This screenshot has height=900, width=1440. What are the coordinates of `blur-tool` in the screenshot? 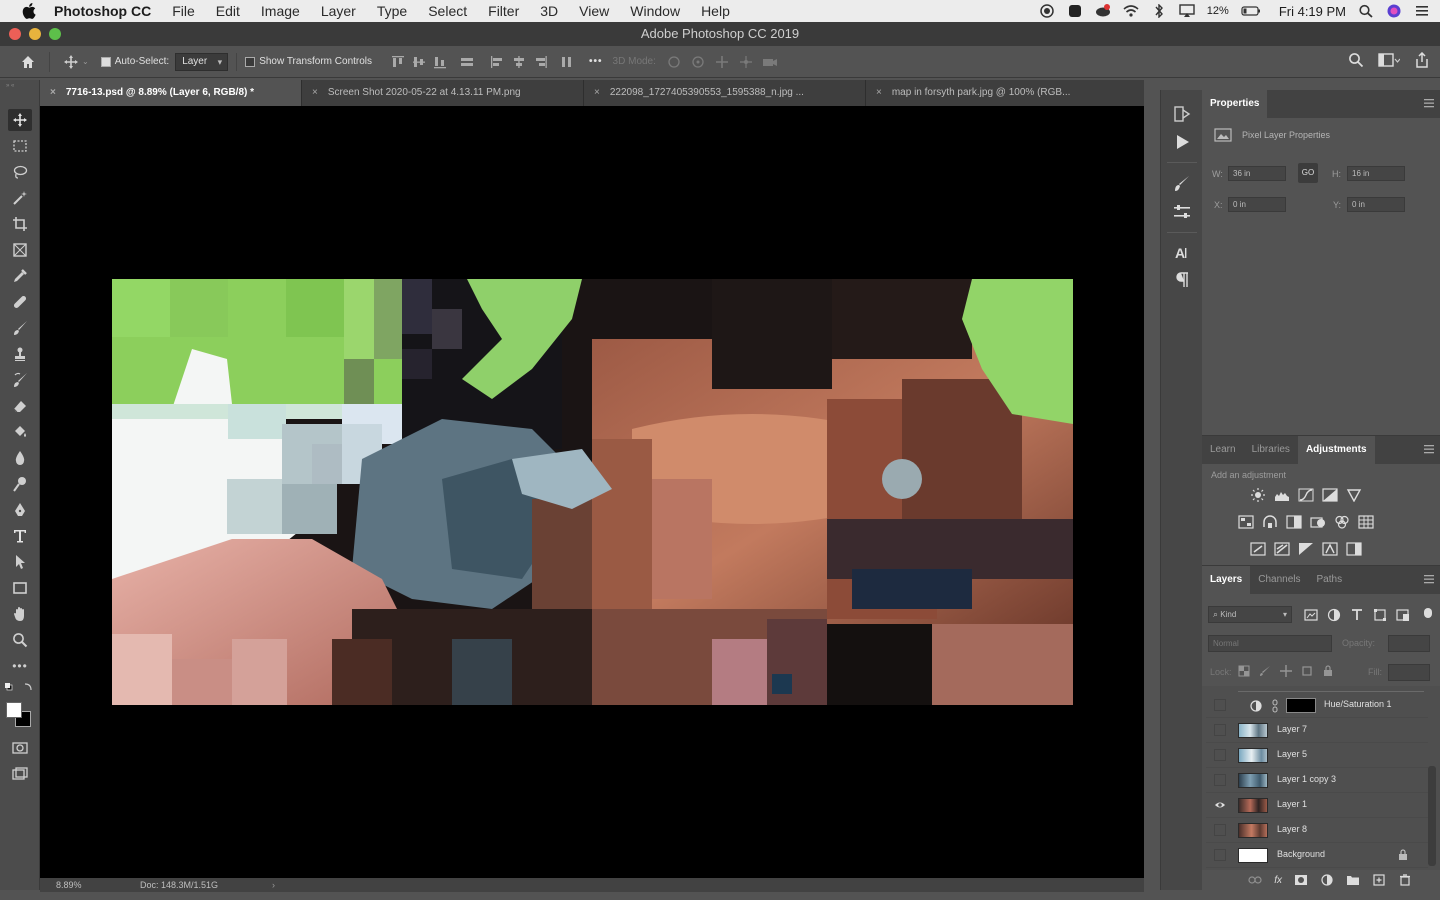 It's located at (20, 458).